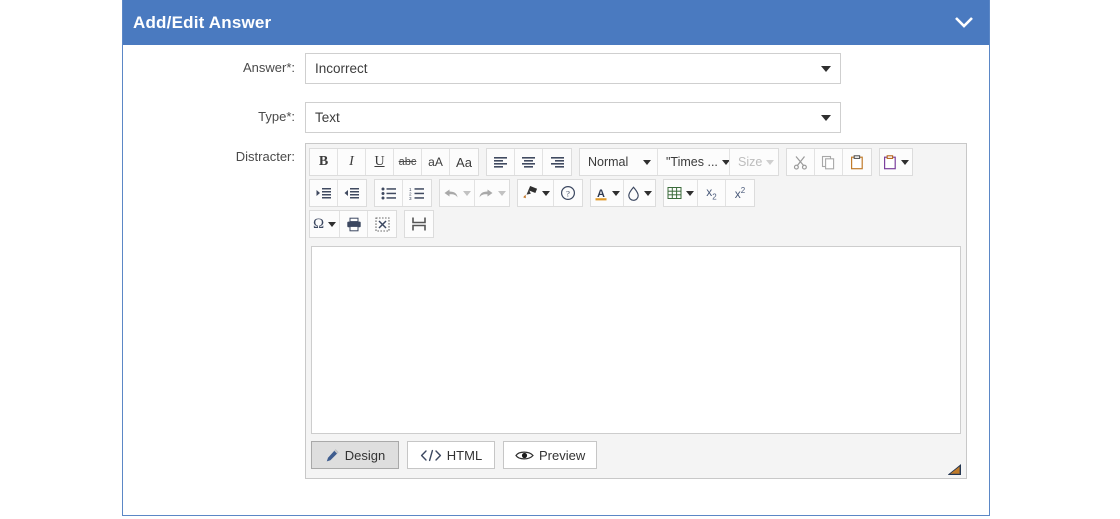 Image resolution: width=1120 pixels, height=519 pixels. Describe the element at coordinates (202, 22) in the screenshot. I see `page-title: Add/Edit Answer` at that location.